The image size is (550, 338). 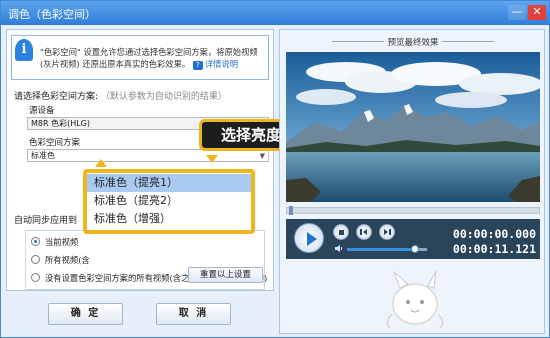 What do you see at coordinates (275, 13) in the screenshot?
I see `title-bar: 调色（色彩空间） — ✕` at bounding box center [275, 13].